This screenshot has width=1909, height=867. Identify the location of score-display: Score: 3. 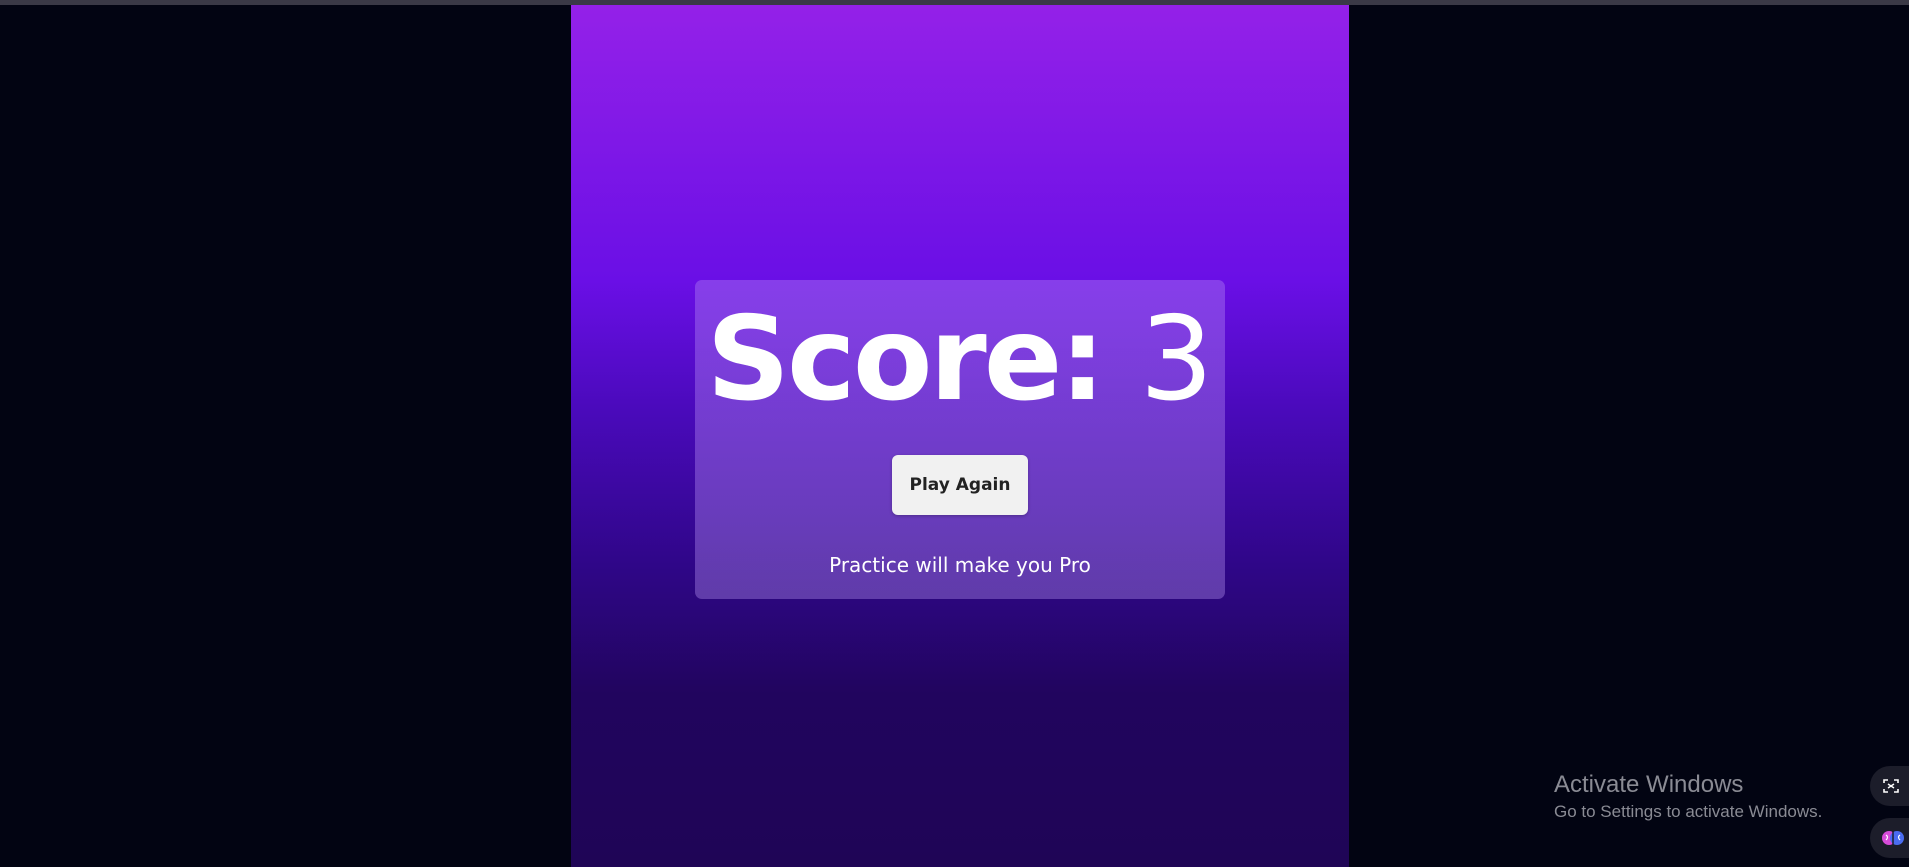
(960, 360).